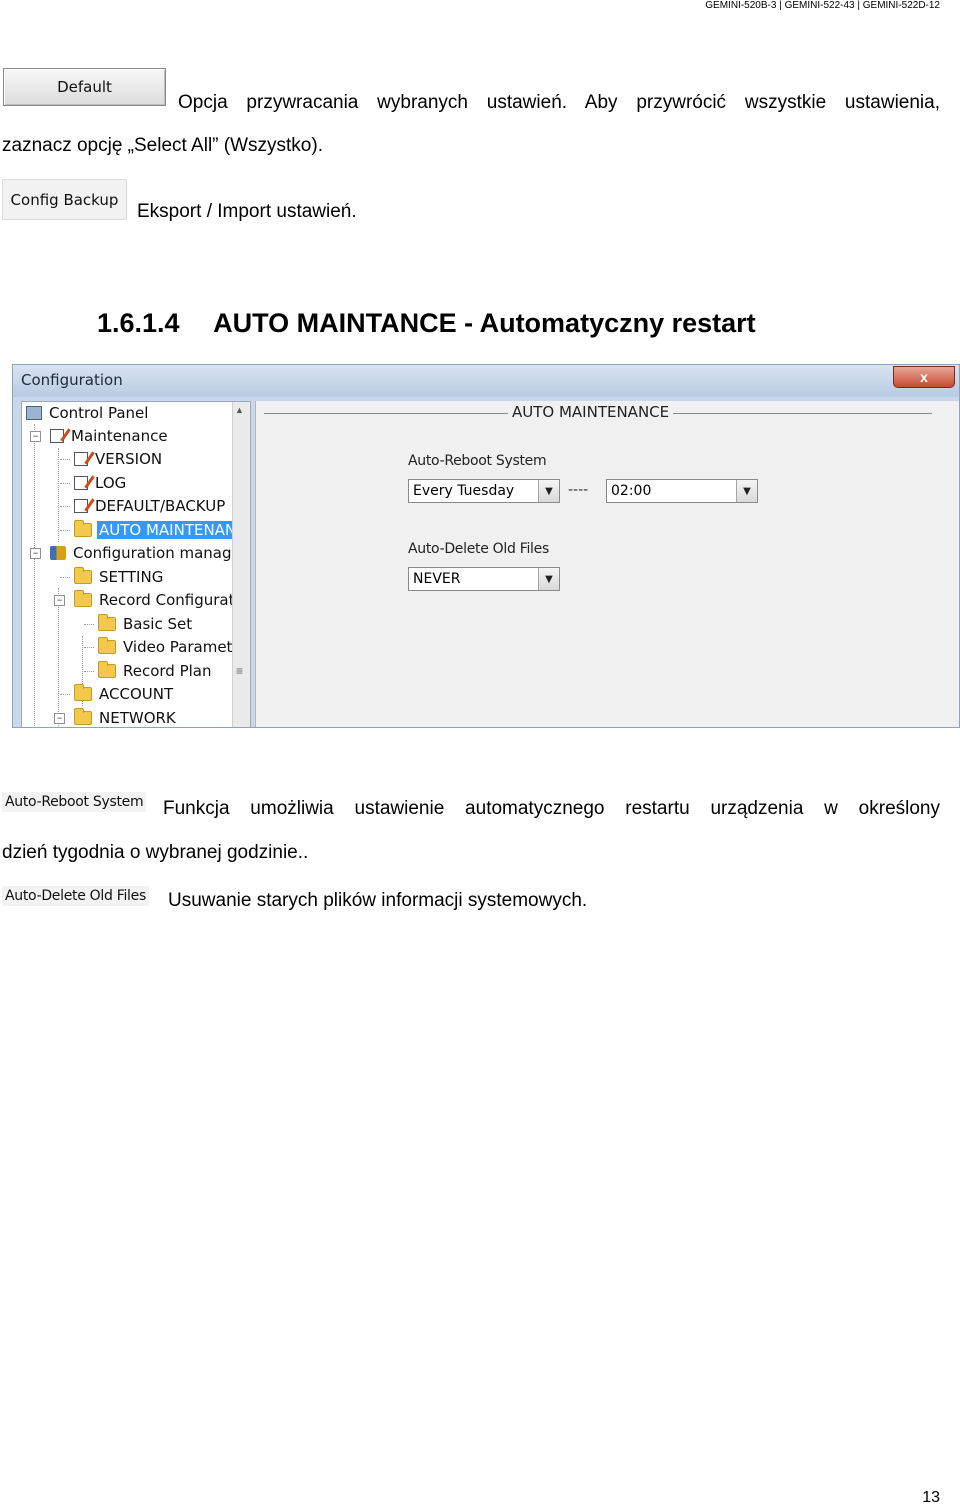 The height and width of the screenshot is (1508, 960). What do you see at coordinates (484, 579) in the screenshot?
I see `auto-delete-select: NEVER ▼` at bounding box center [484, 579].